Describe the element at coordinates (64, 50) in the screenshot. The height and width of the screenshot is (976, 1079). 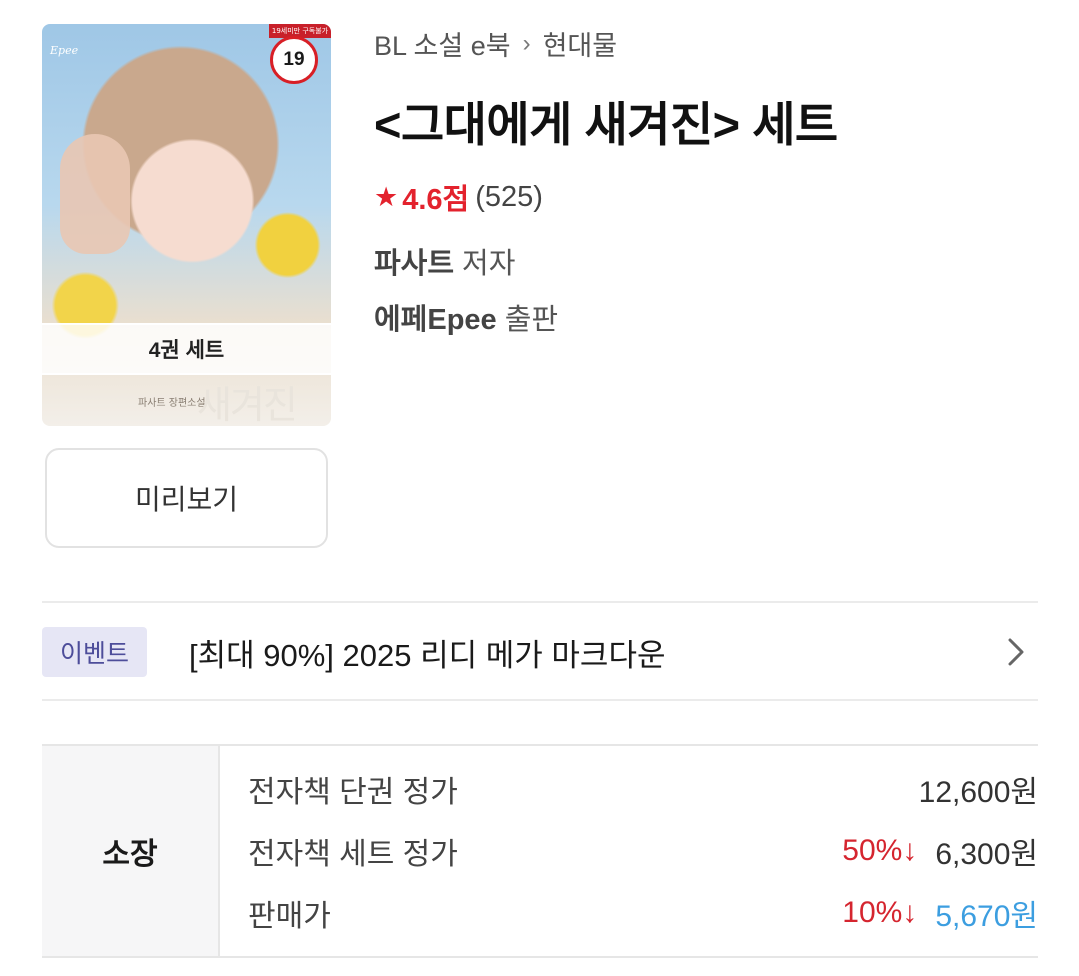
I see `publisher-logo: Epee` at that location.